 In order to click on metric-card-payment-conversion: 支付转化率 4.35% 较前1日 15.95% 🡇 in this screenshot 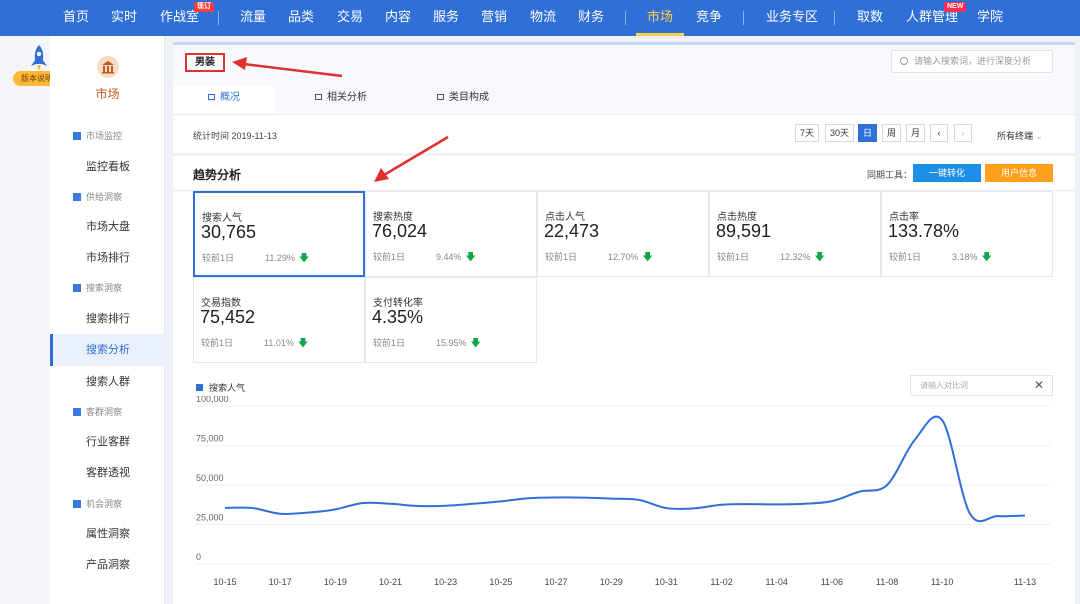, I will do `click(451, 320)`.